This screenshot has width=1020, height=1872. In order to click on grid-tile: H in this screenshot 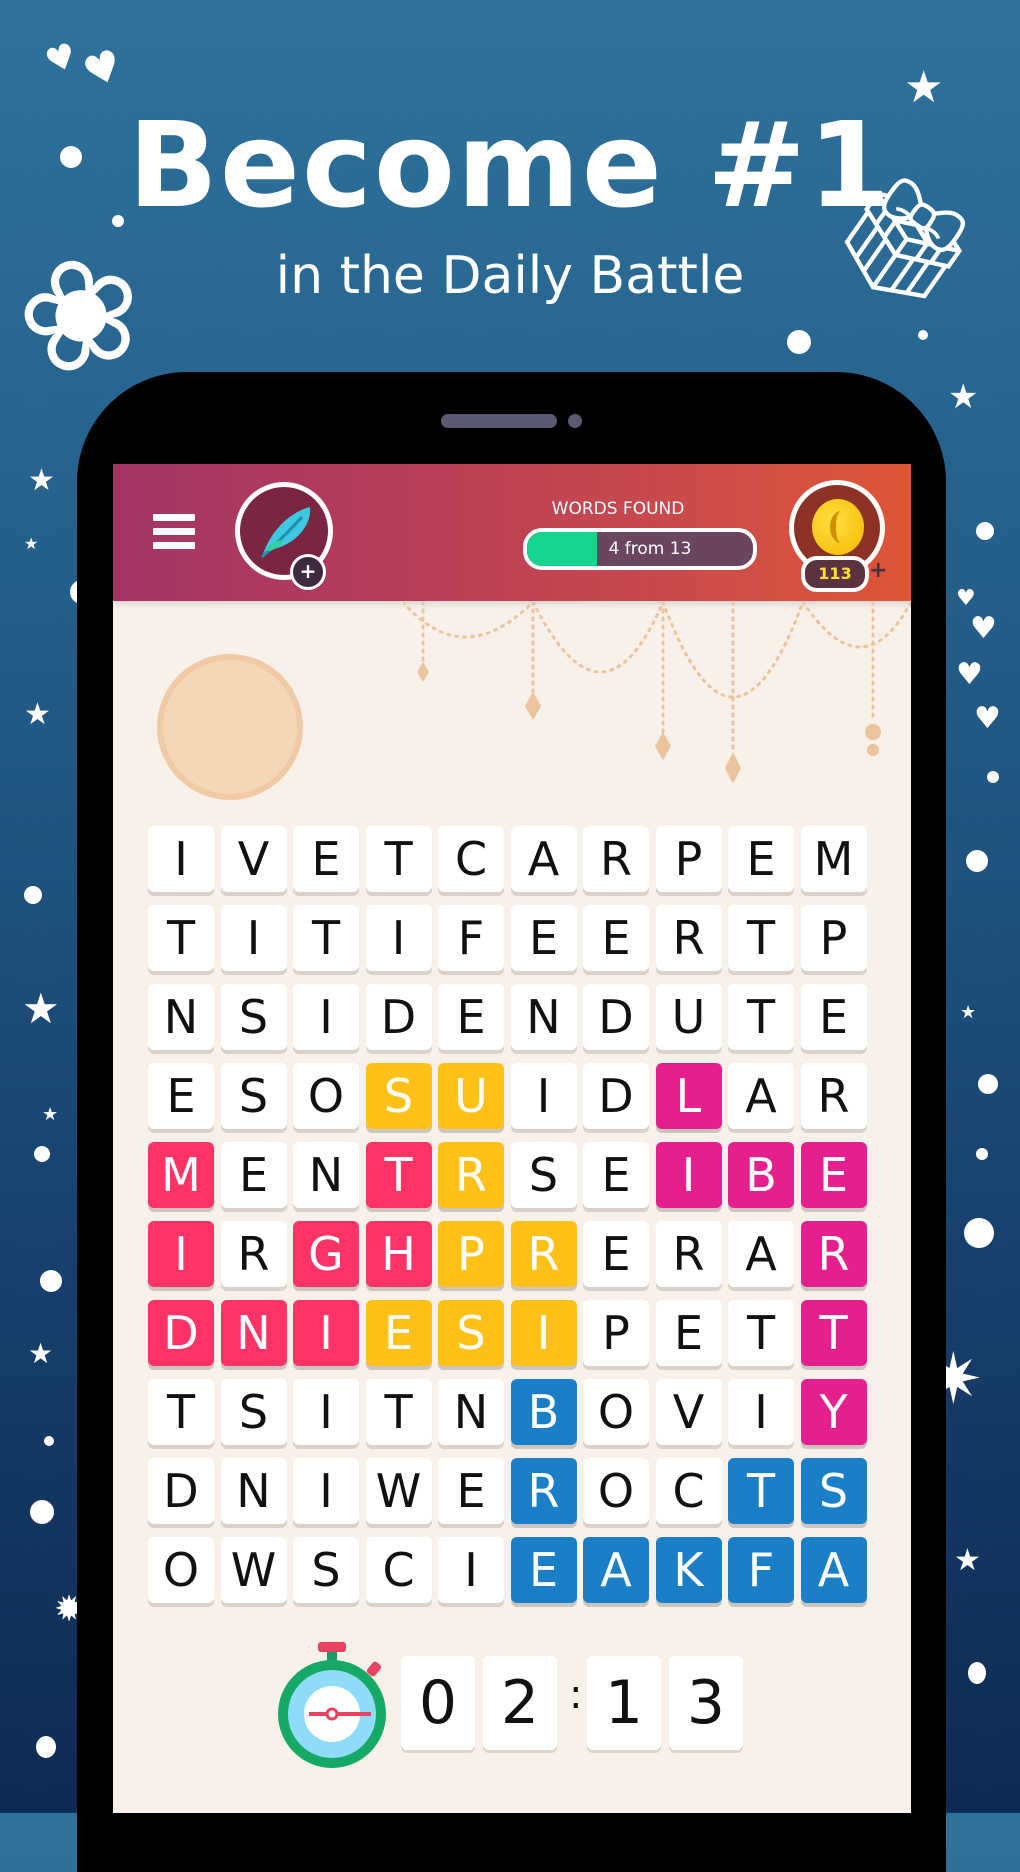, I will do `click(398, 1254)`.